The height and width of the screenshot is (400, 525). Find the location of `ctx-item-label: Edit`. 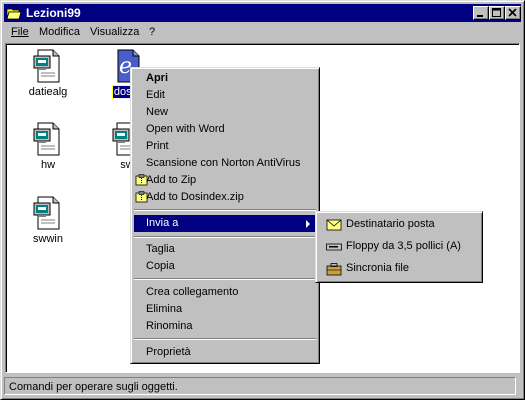

ctx-item-label: Edit is located at coordinates (155, 95).